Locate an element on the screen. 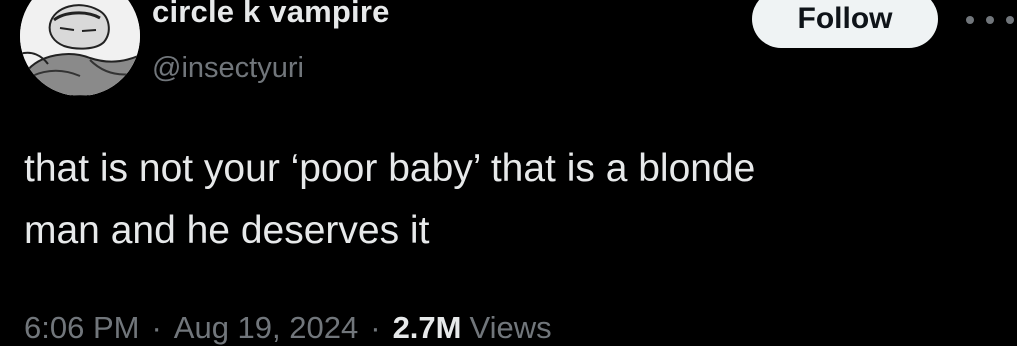 This screenshot has width=1017, height=346. tweet-time: 6:06 PM is located at coordinates (81, 328).